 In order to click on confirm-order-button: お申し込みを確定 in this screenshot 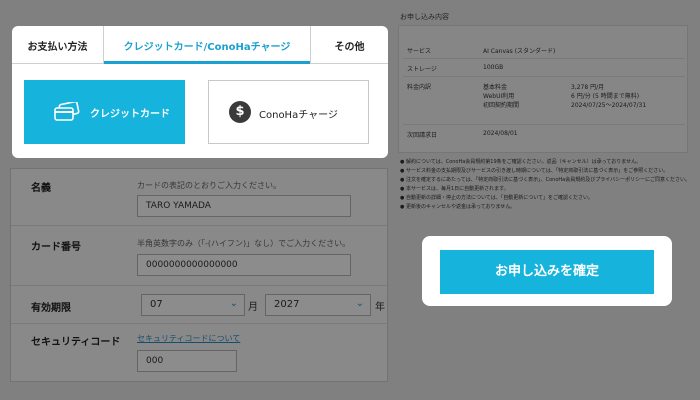, I will do `click(547, 272)`.